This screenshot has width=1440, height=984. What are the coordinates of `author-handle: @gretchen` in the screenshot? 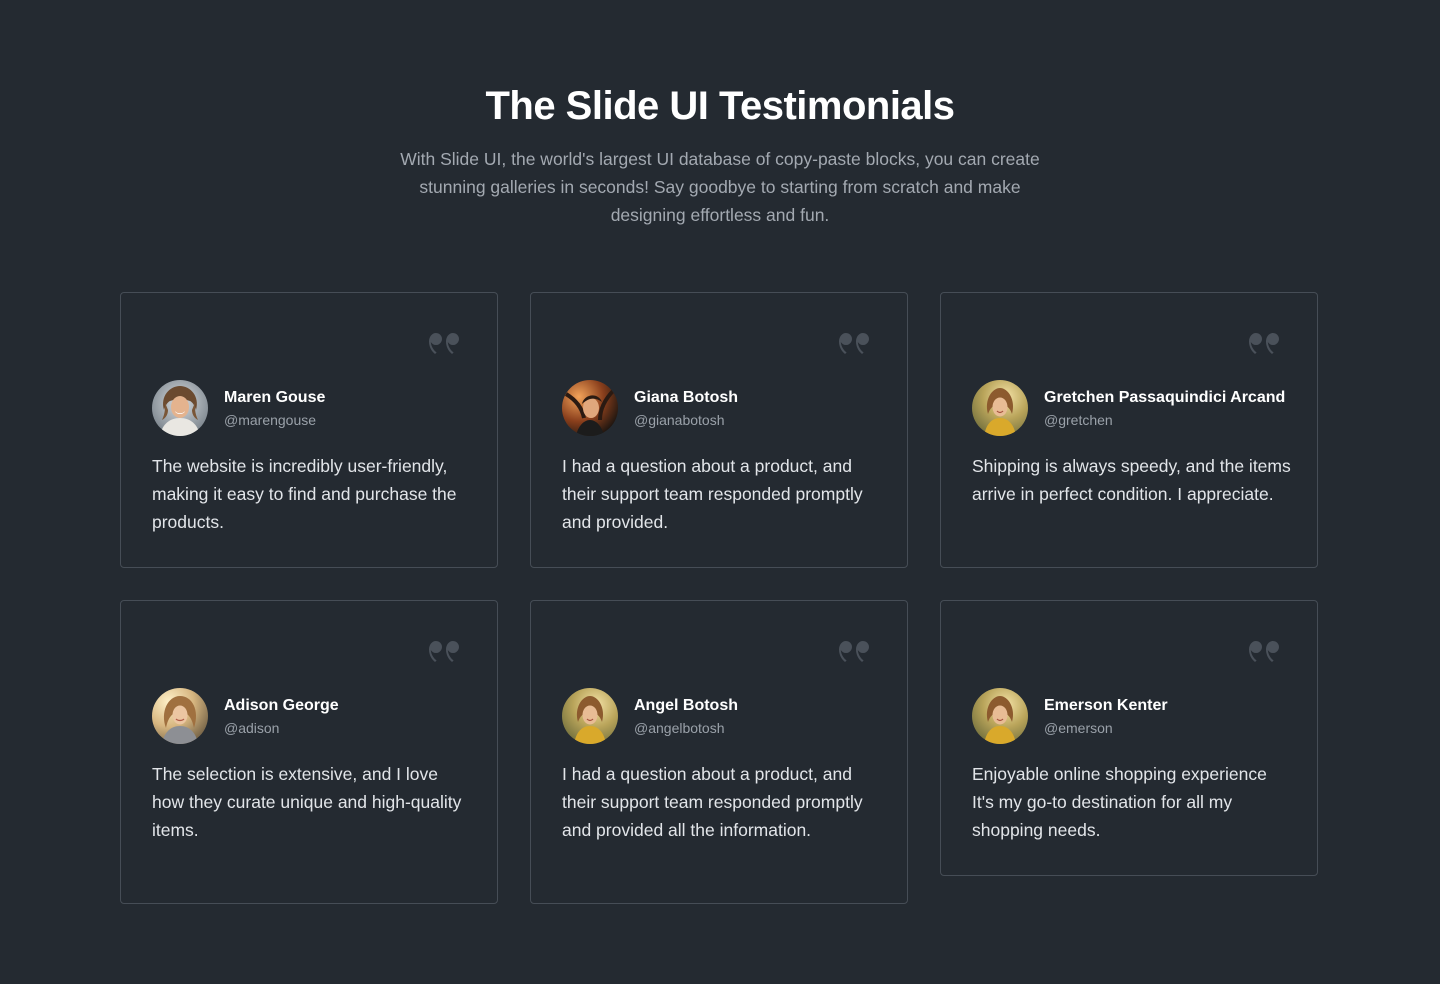 It's located at (1078, 420).